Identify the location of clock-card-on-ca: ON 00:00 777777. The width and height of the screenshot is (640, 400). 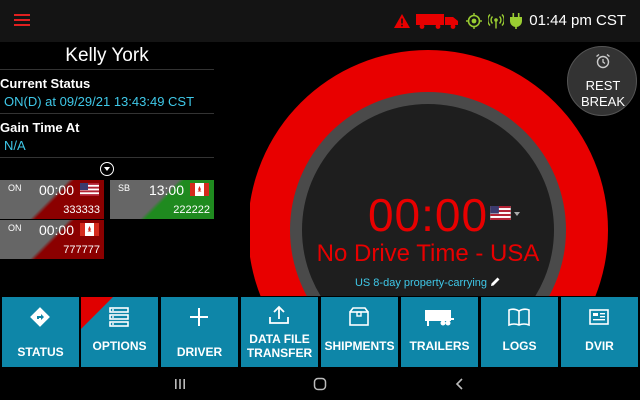
(52, 239).